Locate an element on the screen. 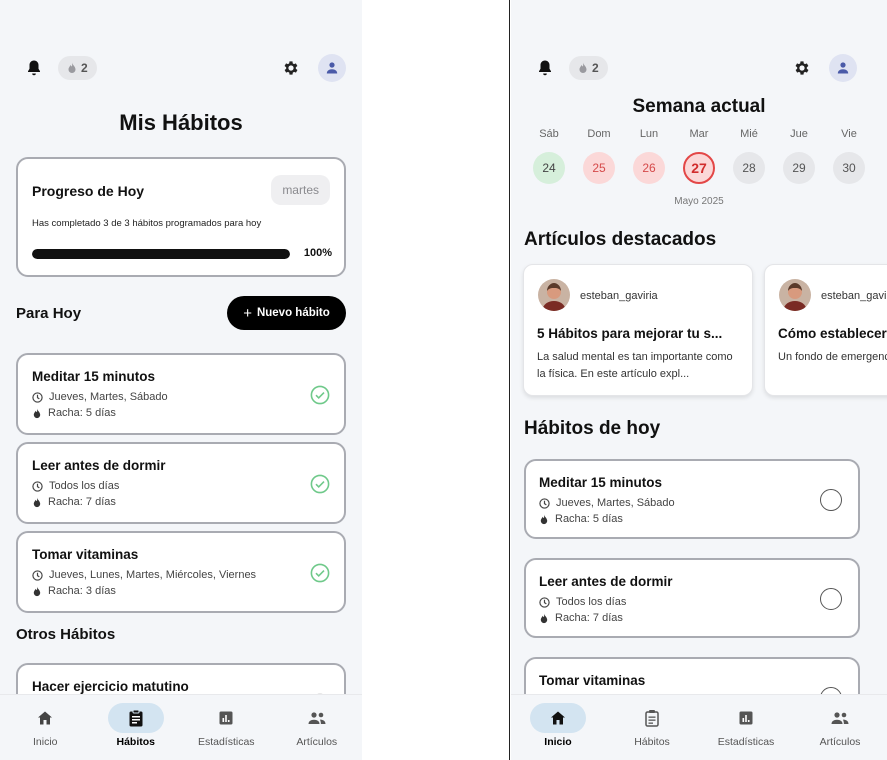 This screenshot has width=887, height=760. habit-name: Tomar vitaminas is located at coordinates (592, 680).